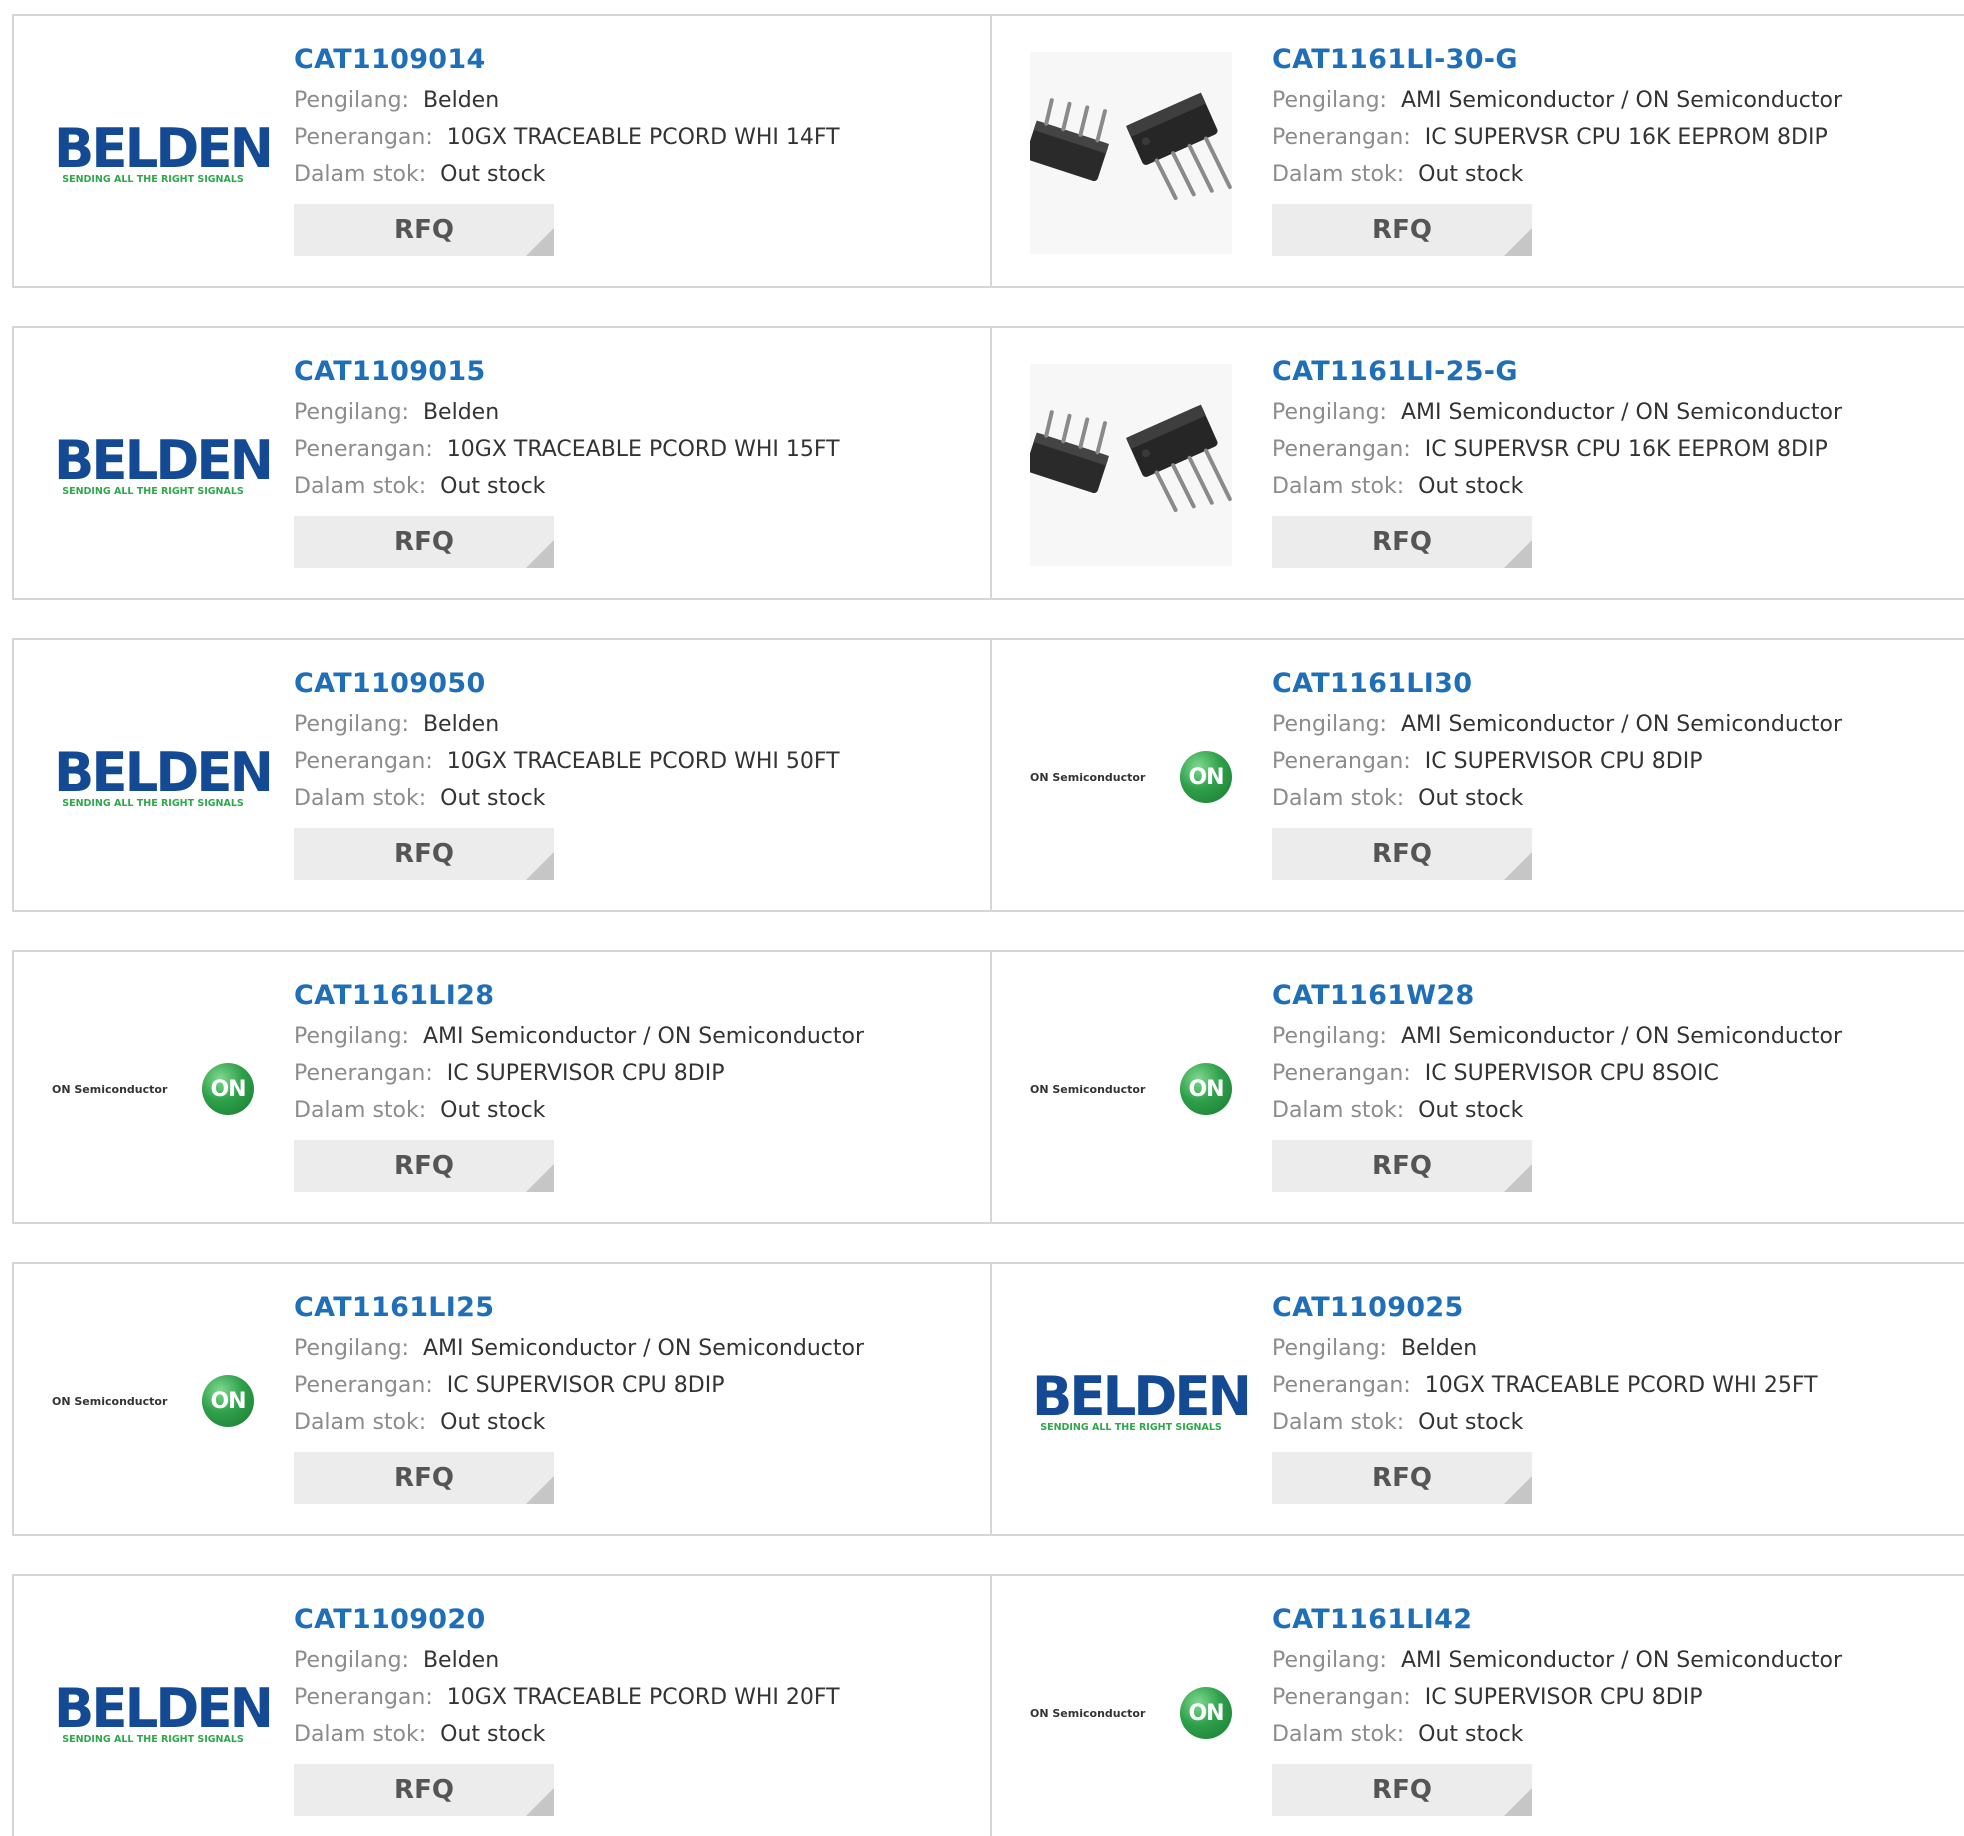 The height and width of the screenshot is (1836, 1964). What do you see at coordinates (1206, 1713) in the screenshot?
I see `onsemi-logo-mark: ON` at bounding box center [1206, 1713].